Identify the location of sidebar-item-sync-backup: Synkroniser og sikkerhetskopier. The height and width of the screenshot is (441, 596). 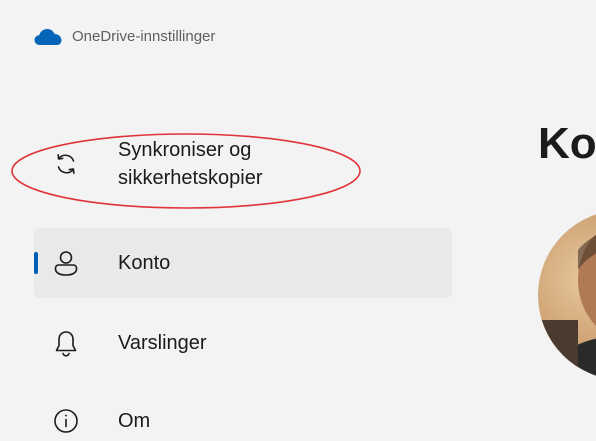
(243, 170).